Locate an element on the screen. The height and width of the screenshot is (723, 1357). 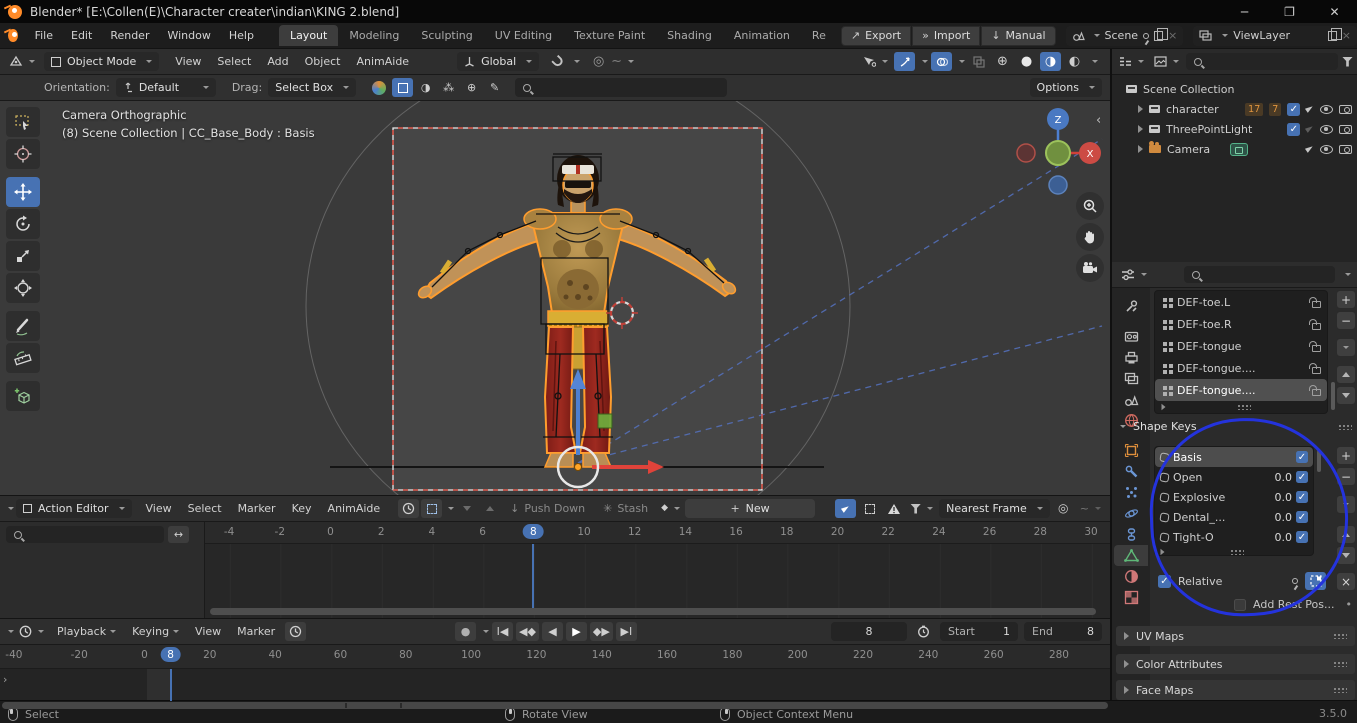
tab-constraints is located at coordinates (1131, 534).